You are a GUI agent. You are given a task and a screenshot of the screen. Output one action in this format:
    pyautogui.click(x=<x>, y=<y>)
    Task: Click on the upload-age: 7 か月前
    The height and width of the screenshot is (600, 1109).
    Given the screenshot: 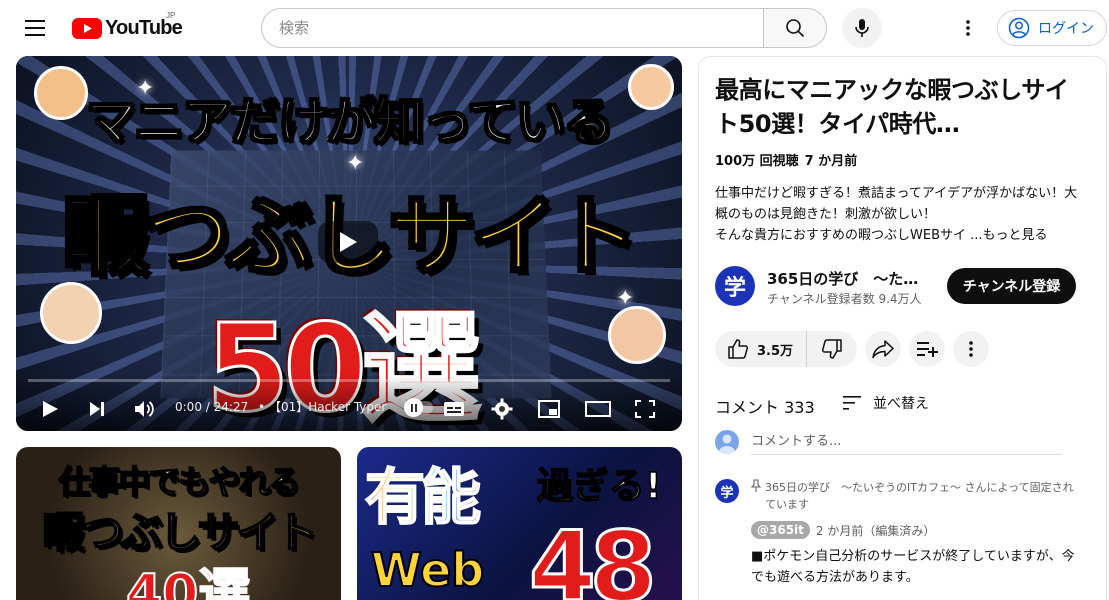 What is the action you would take?
    pyautogui.click(x=831, y=161)
    